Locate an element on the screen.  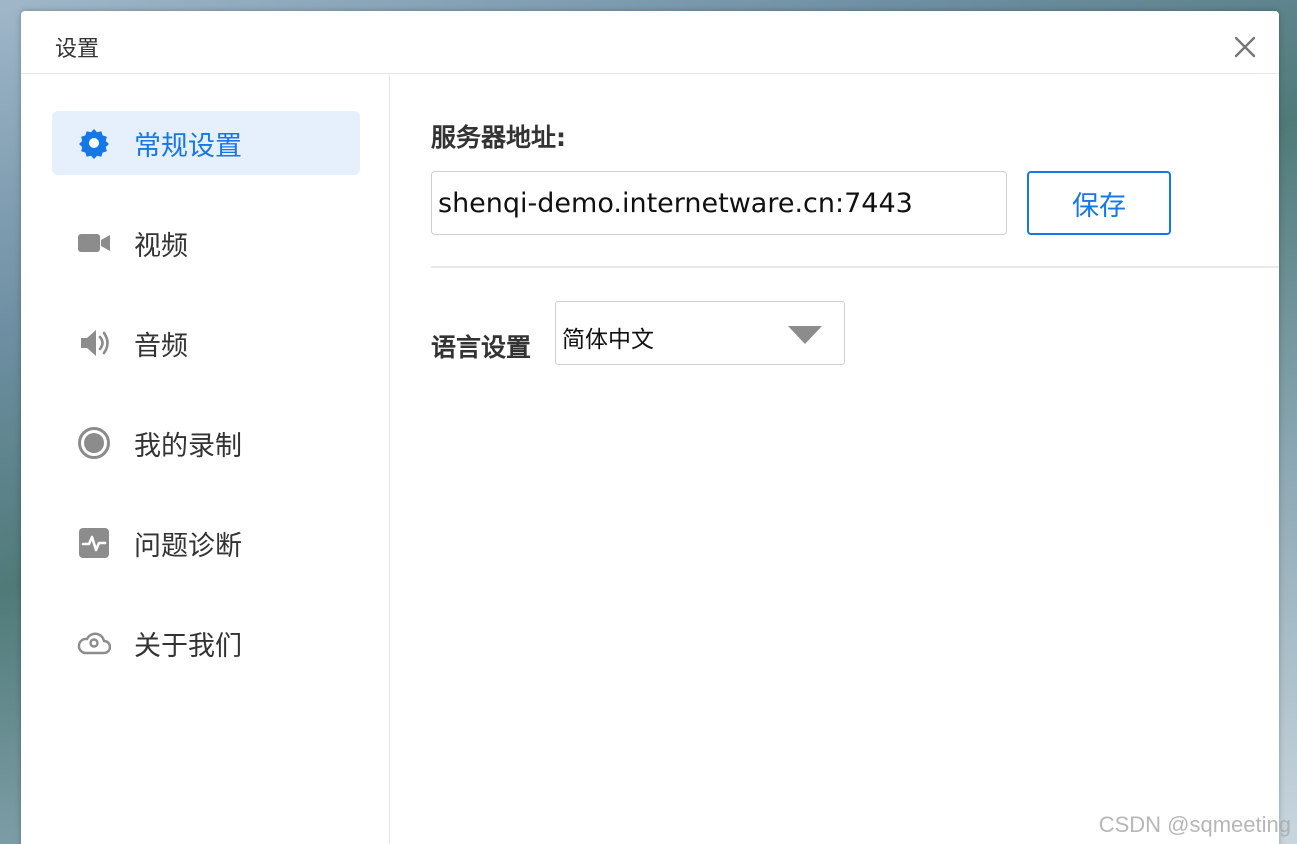
close-icon is located at coordinates (1245, 47).